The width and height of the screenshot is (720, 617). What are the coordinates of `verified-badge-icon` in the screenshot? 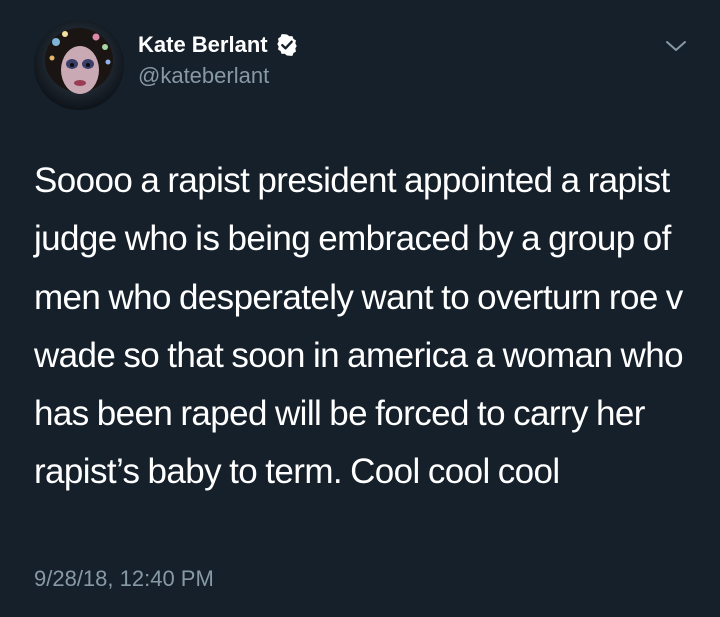 It's located at (287, 45).